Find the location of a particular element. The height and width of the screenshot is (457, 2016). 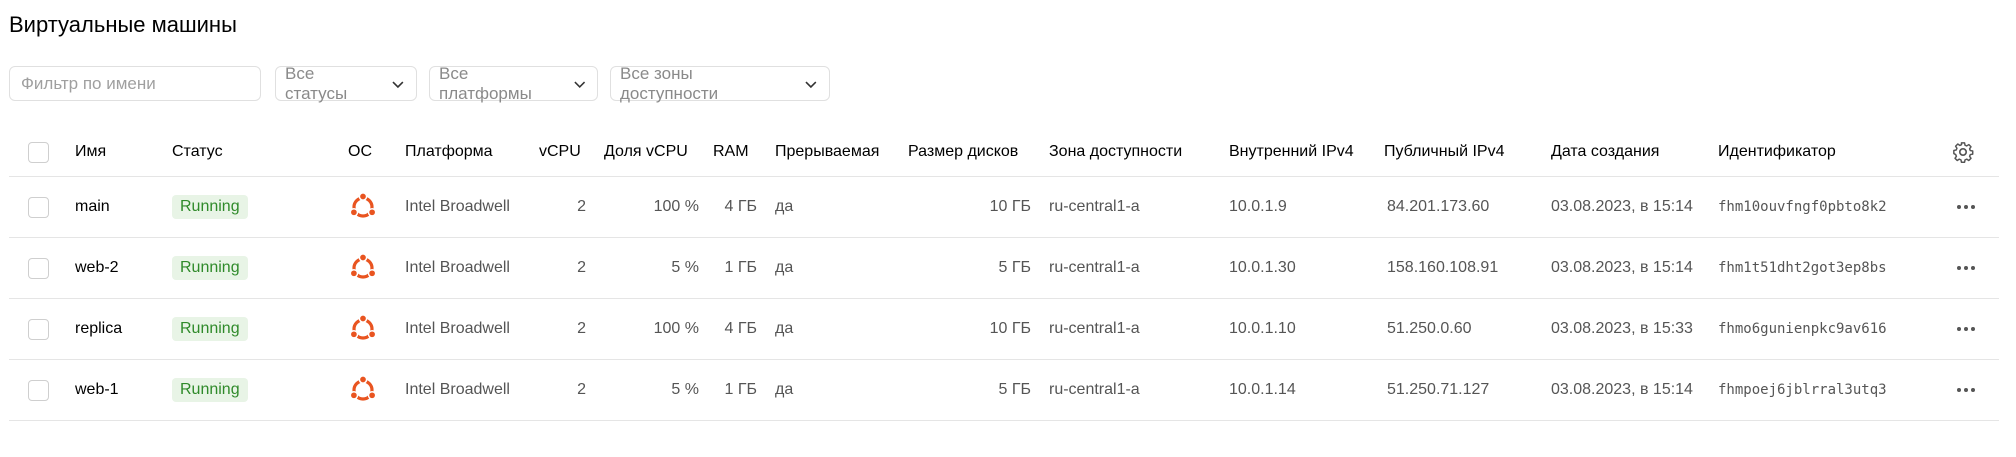

column-header-id: Идентификатор is located at coordinates (1777, 152).